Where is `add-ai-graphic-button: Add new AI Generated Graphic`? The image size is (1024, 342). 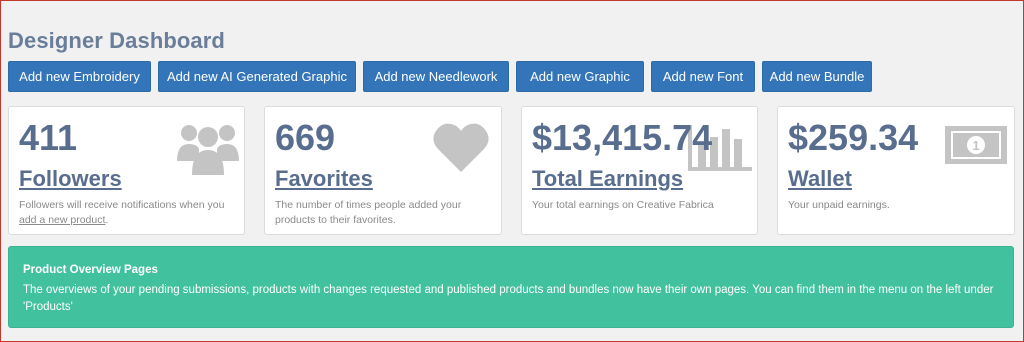
add-ai-graphic-button: Add new AI Generated Graphic is located at coordinates (257, 76).